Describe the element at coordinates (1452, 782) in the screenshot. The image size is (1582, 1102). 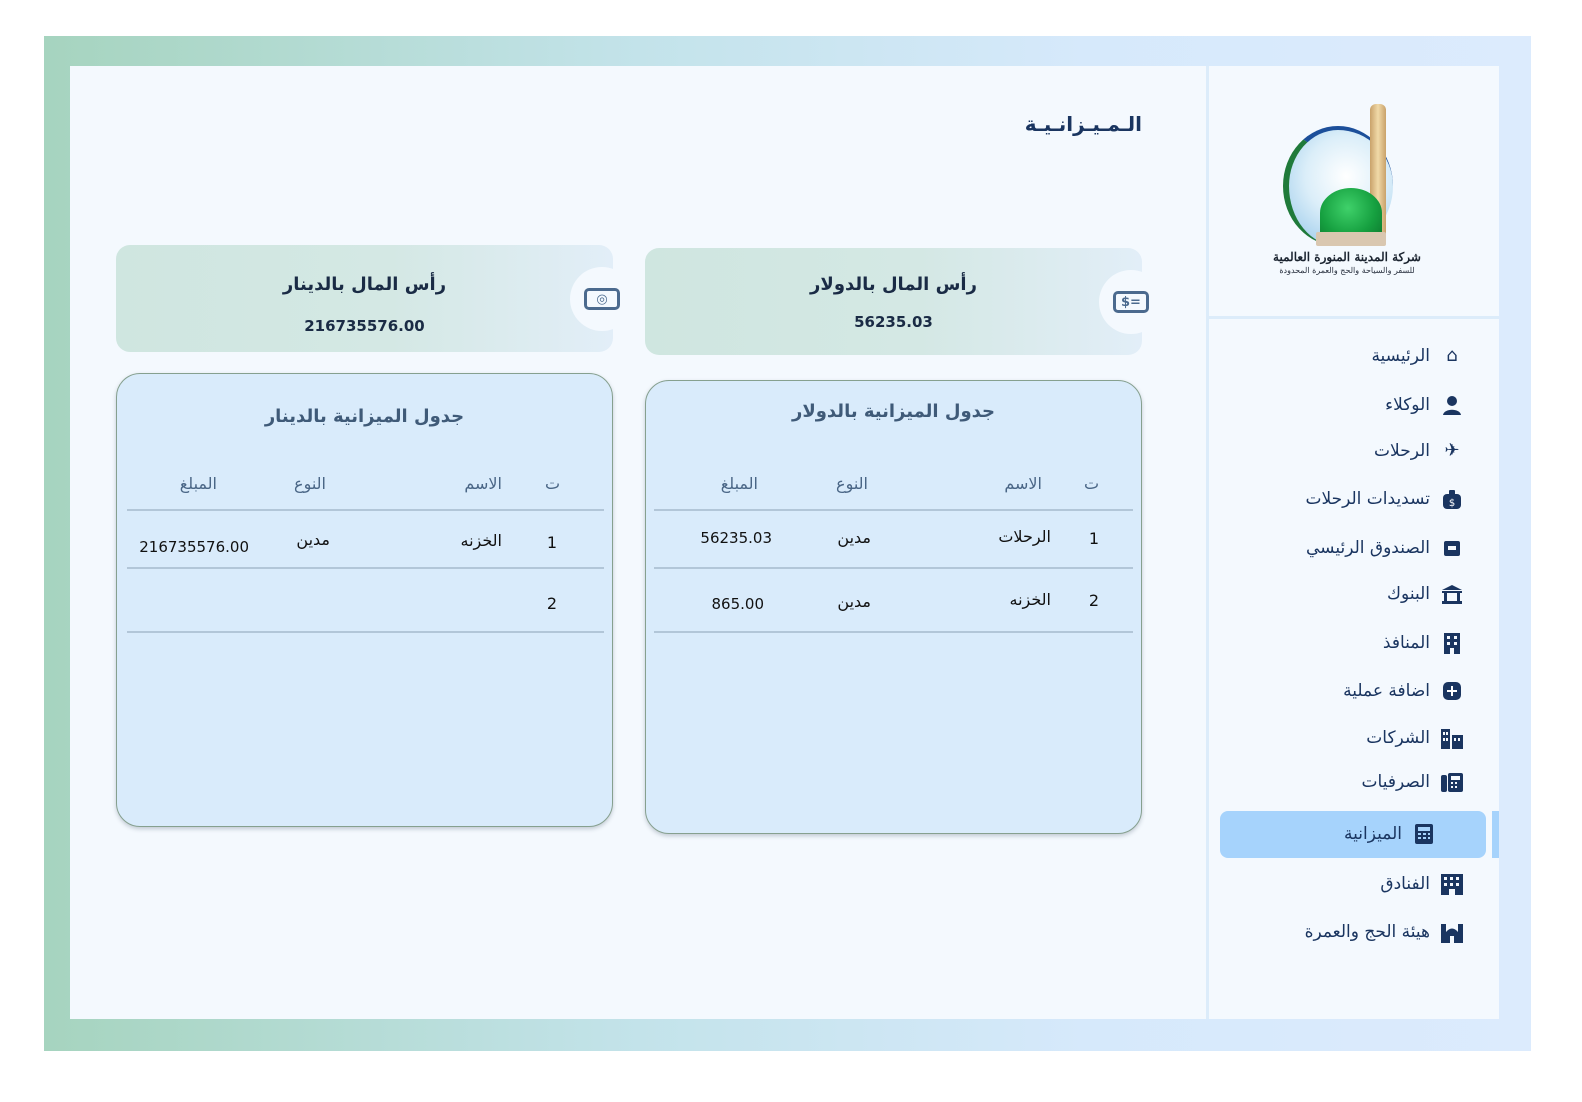
I see `fax-icon` at that location.